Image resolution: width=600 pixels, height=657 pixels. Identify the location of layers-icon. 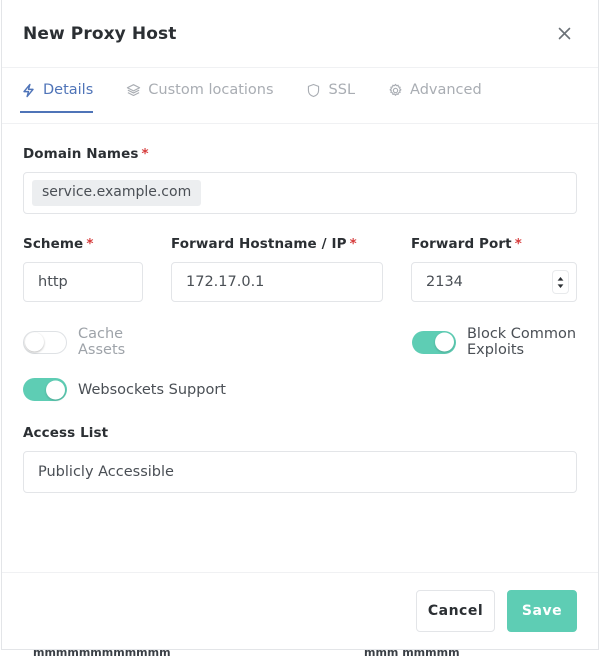
(133, 90).